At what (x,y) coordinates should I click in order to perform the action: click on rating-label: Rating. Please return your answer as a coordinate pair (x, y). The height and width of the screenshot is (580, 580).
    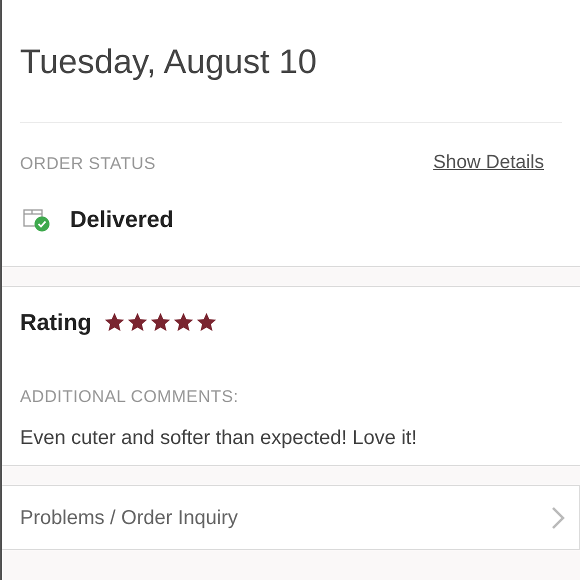
    Looking at the image, I should click on (56, 322).